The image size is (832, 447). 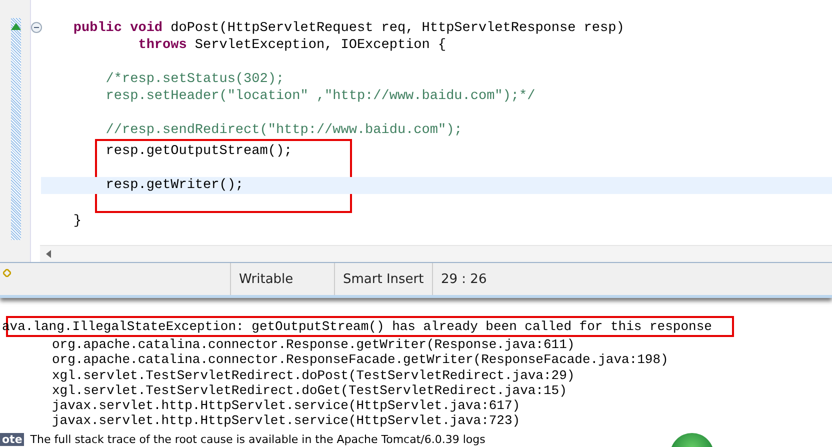 I want to click on code-line: resp.setHeader("location" ,"http://www.baidu.com");*/, so click(x=320, y=96).